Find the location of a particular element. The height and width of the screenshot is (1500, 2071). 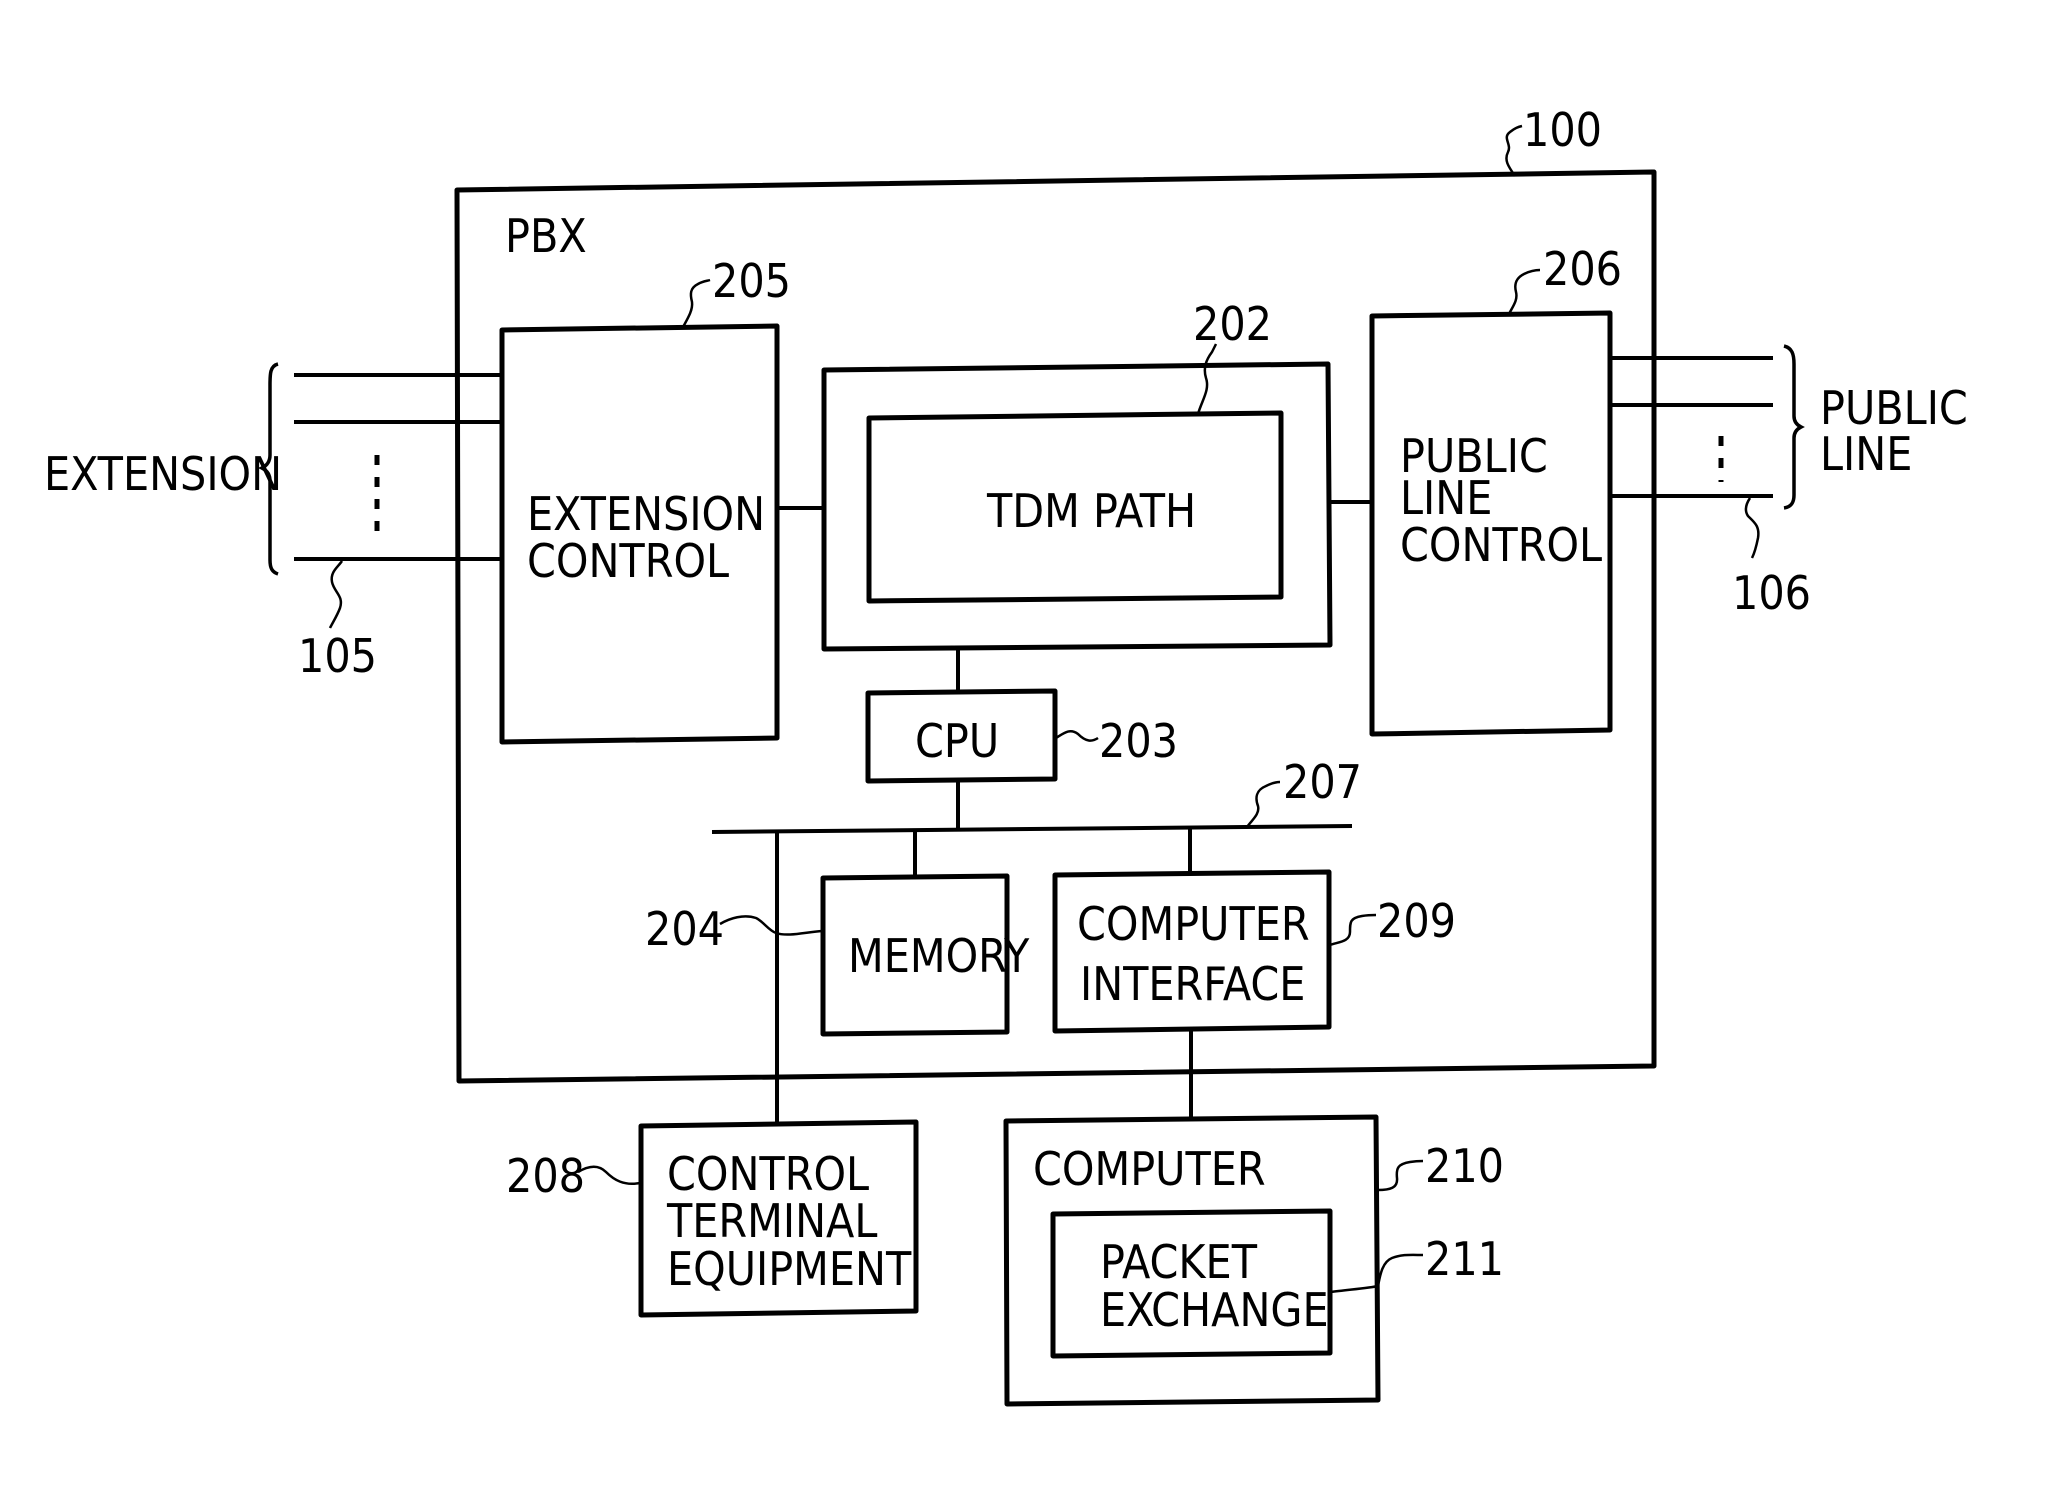

ref-203: 203 is located at coordinates (1138, 741).